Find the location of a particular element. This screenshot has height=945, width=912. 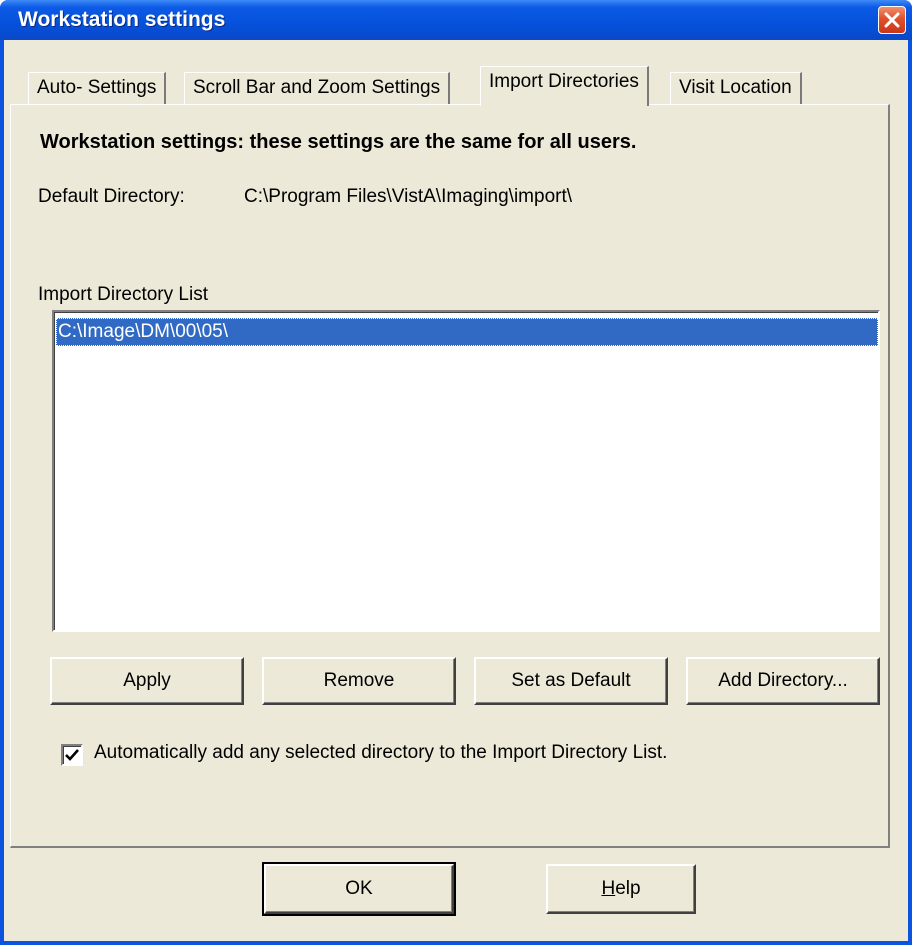

tab-label: Import Directories is located at coordinates (564, 81).